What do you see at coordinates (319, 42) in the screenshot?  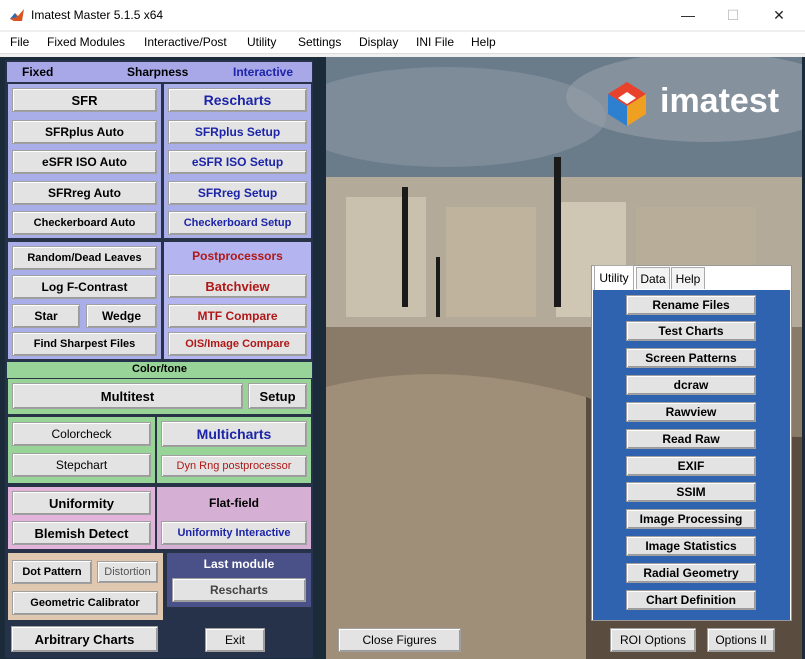 I see `menu-settings: Settings` at bounding box center [319, 42].